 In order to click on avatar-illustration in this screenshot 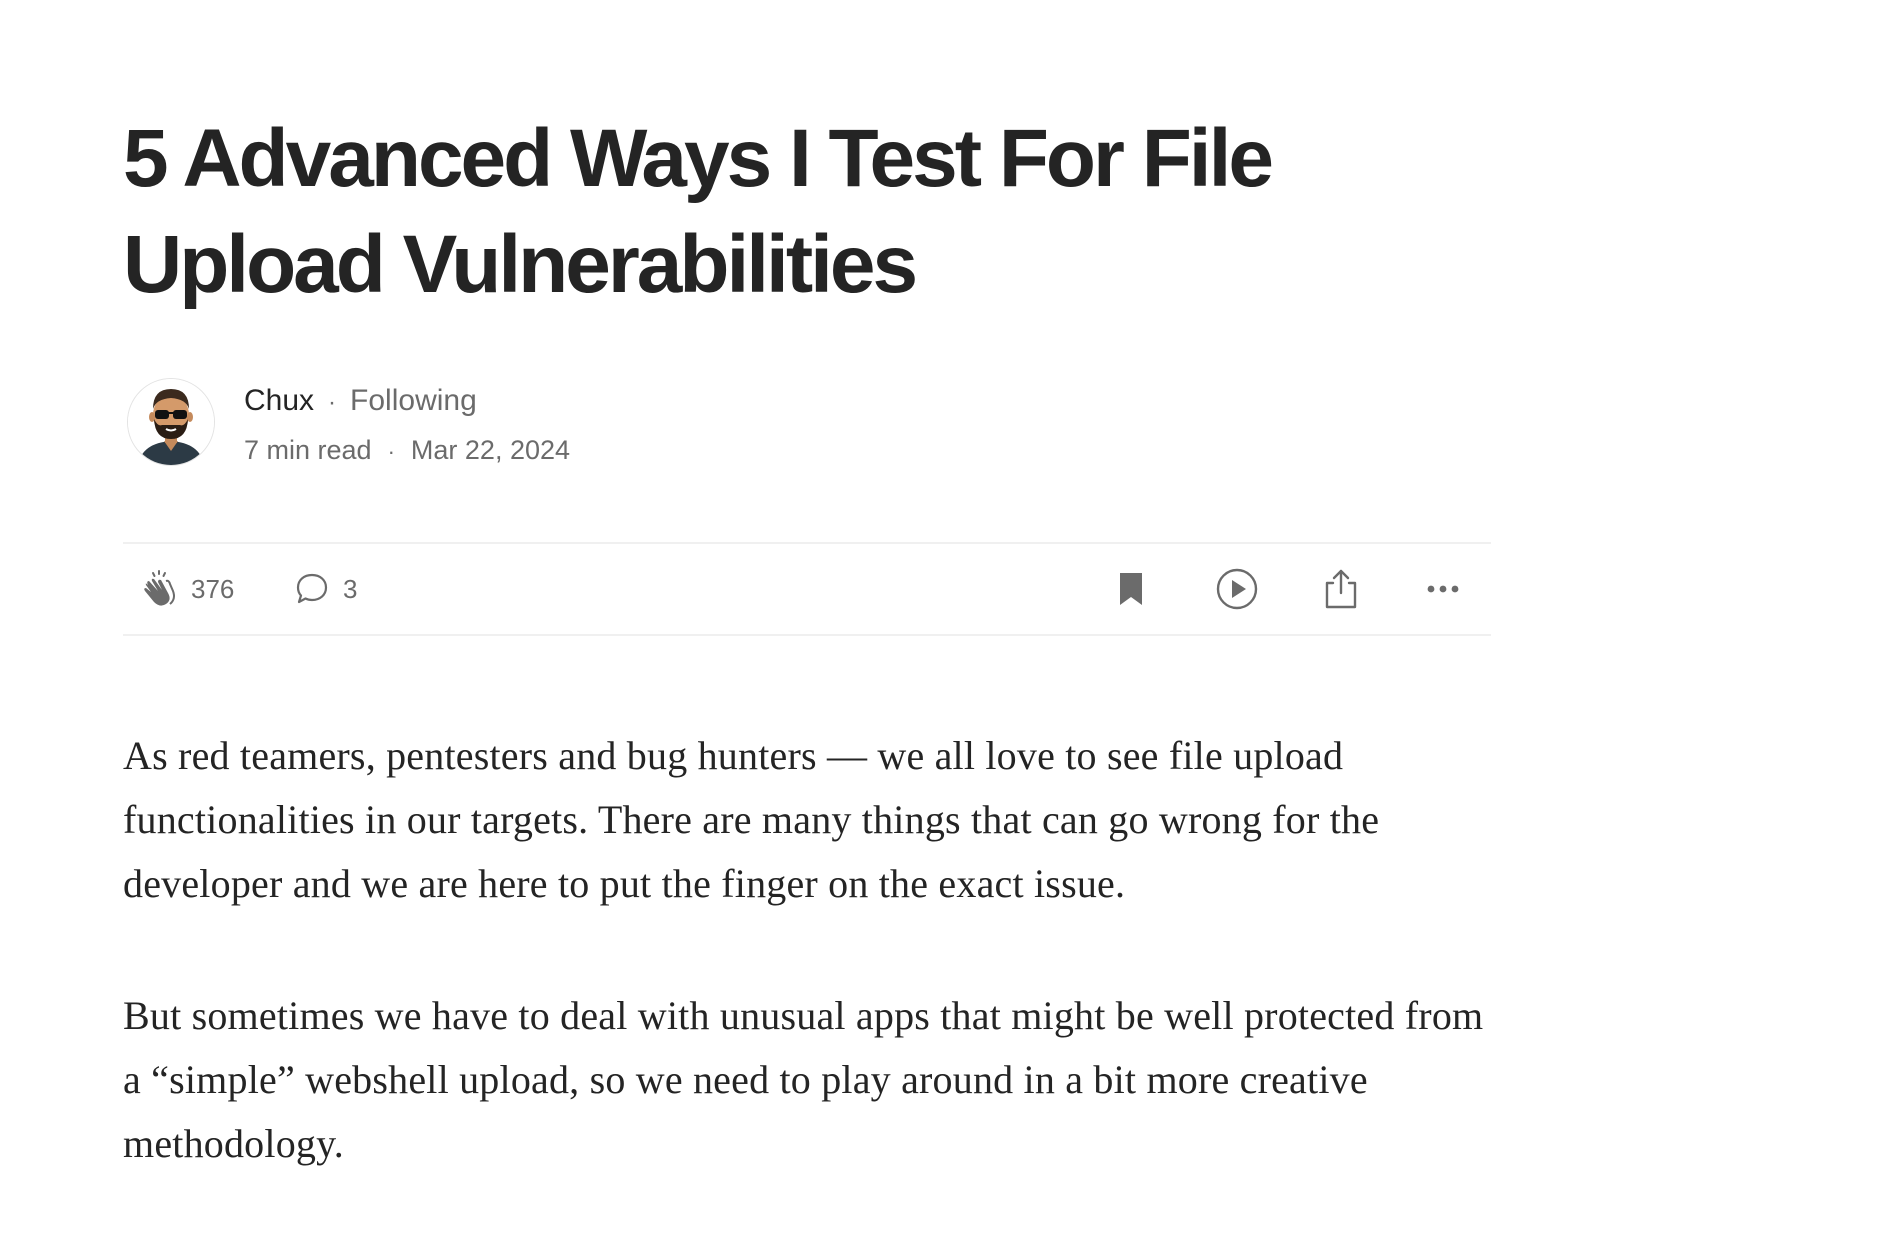, I will do `click(171, 422)`.